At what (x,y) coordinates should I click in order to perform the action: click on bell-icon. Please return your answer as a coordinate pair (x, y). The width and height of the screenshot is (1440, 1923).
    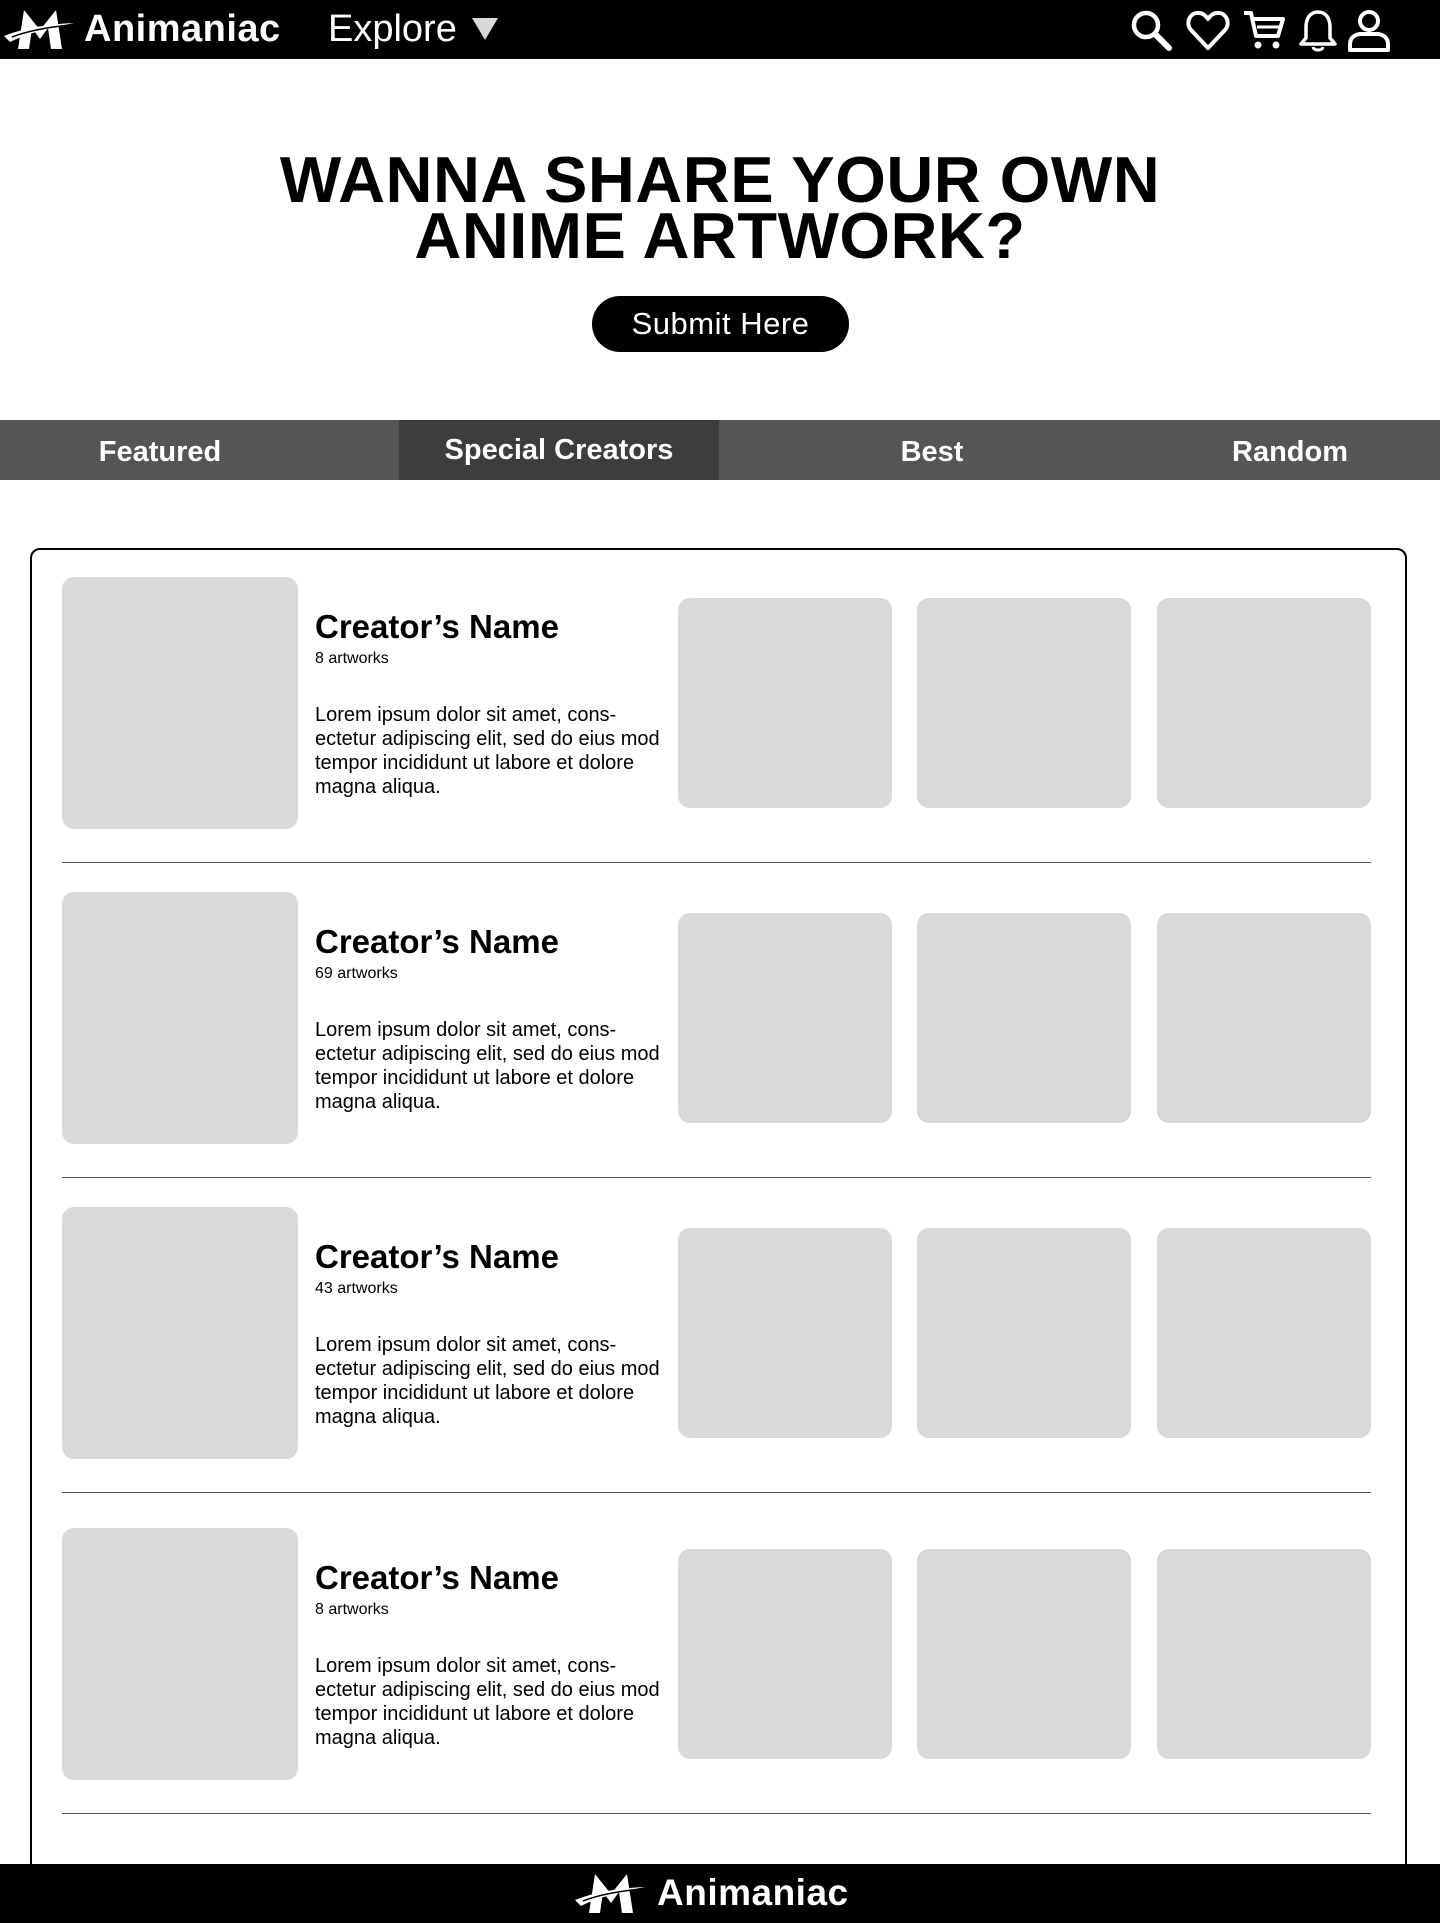
    Looking at the image, I should click on (1318, 30).